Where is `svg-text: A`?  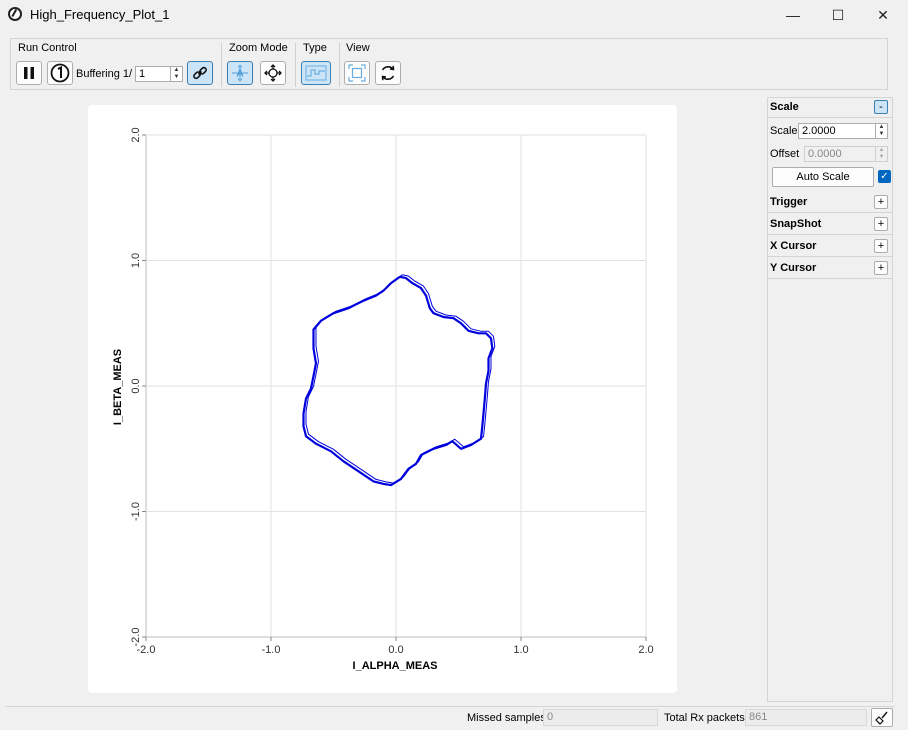
svg-text: A is located at coordinates (239, 74).